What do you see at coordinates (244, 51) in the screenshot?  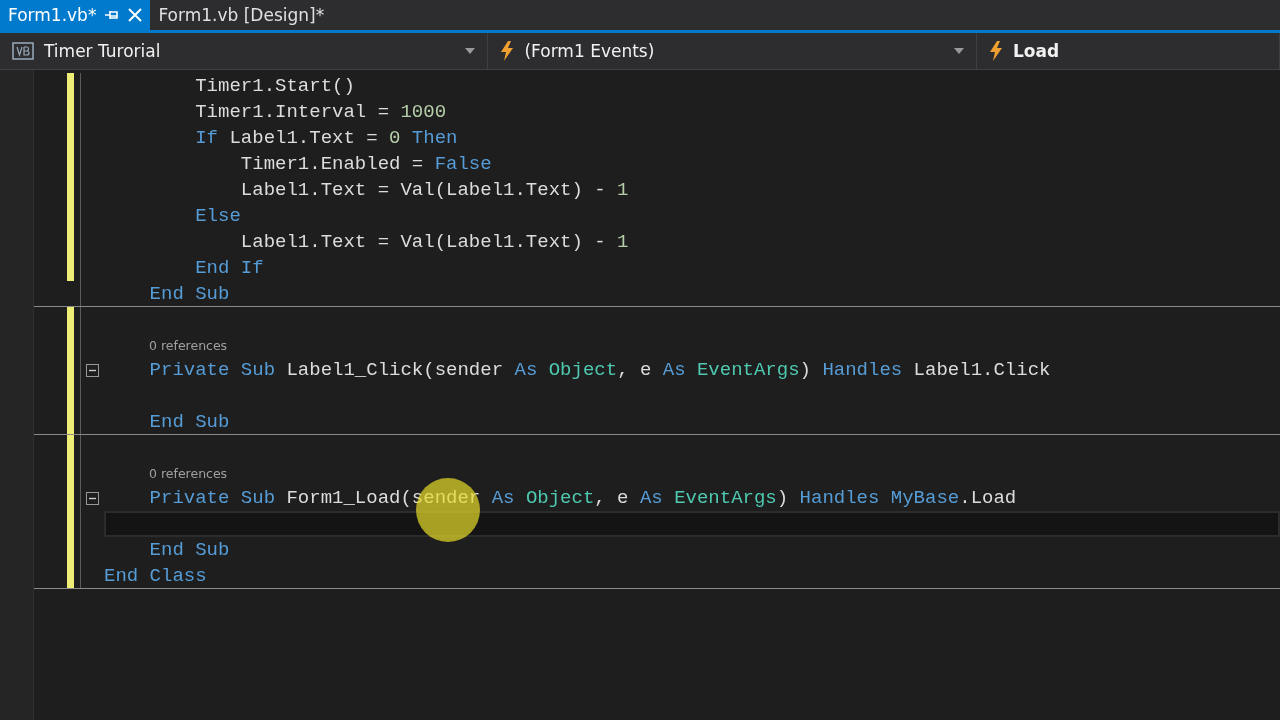 I see `navigation-dropdown: Timer Turorial` at bounding box center [244, 51].